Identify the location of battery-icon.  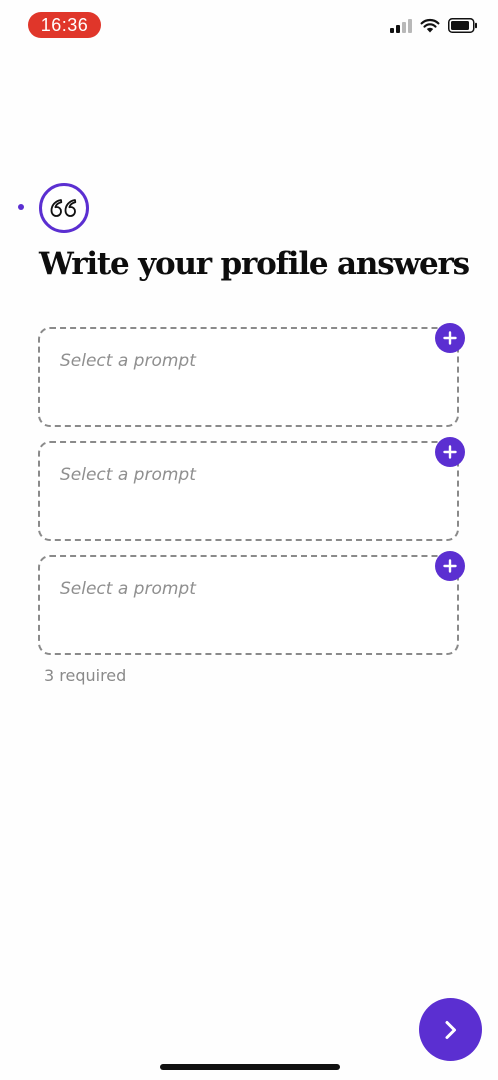
(462, 25).